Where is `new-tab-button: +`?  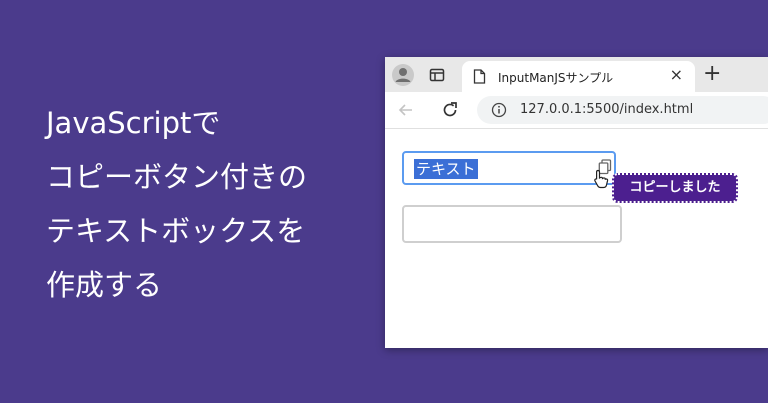 new-tab-button: + is located at coordinates (712, 74).